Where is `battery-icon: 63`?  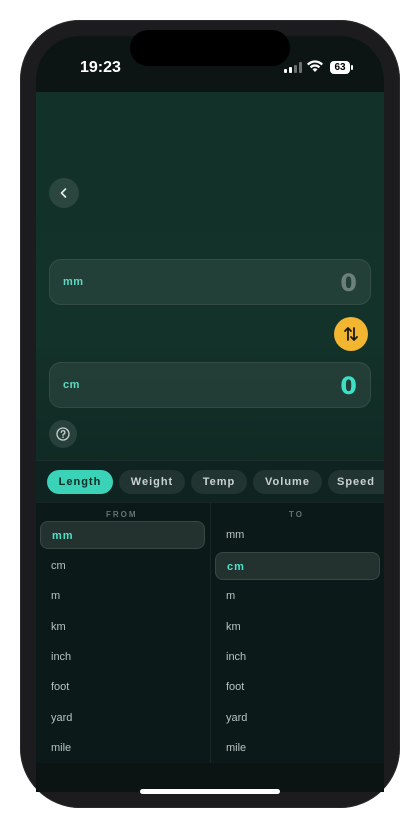
battery-icon: 63 is located at coordinates (340, 67).